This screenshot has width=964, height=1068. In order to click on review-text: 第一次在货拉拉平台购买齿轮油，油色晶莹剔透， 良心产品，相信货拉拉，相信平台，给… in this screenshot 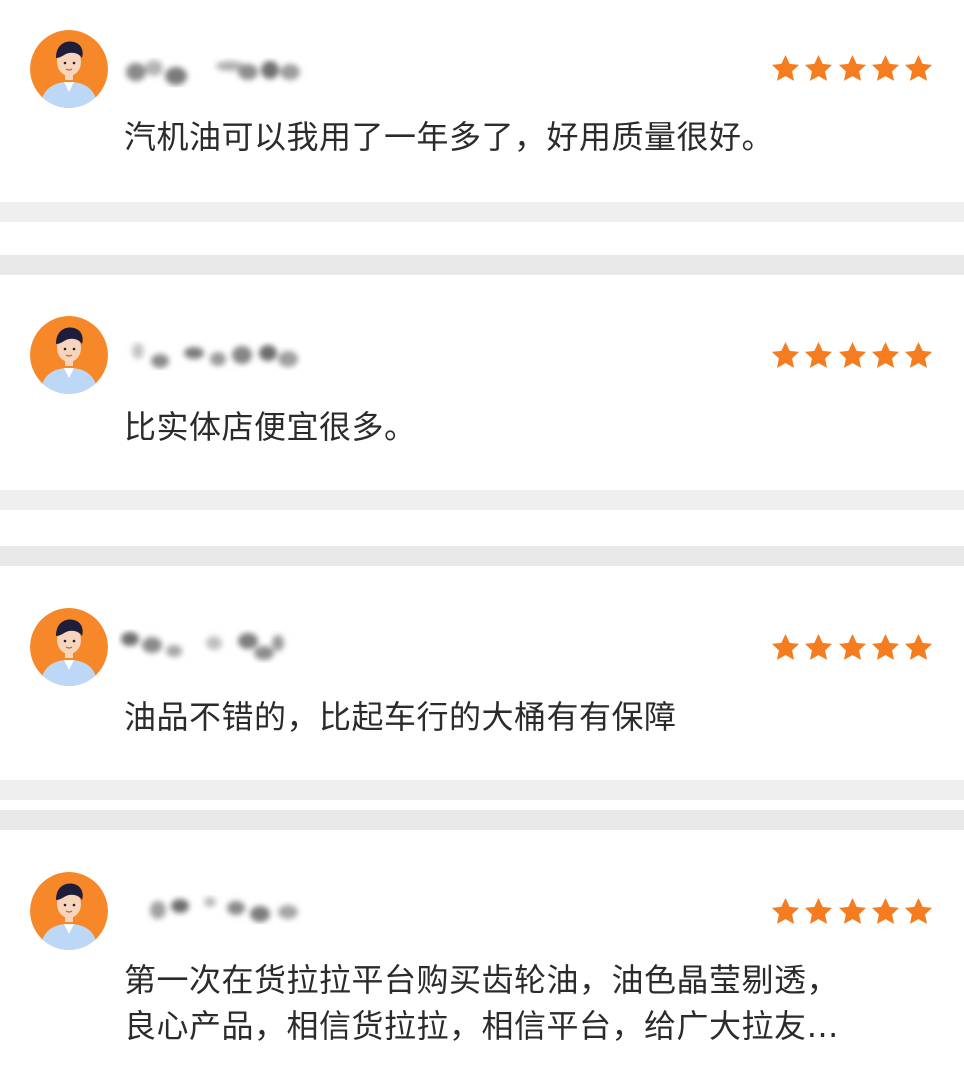, I will do `click(482, 1003)`.